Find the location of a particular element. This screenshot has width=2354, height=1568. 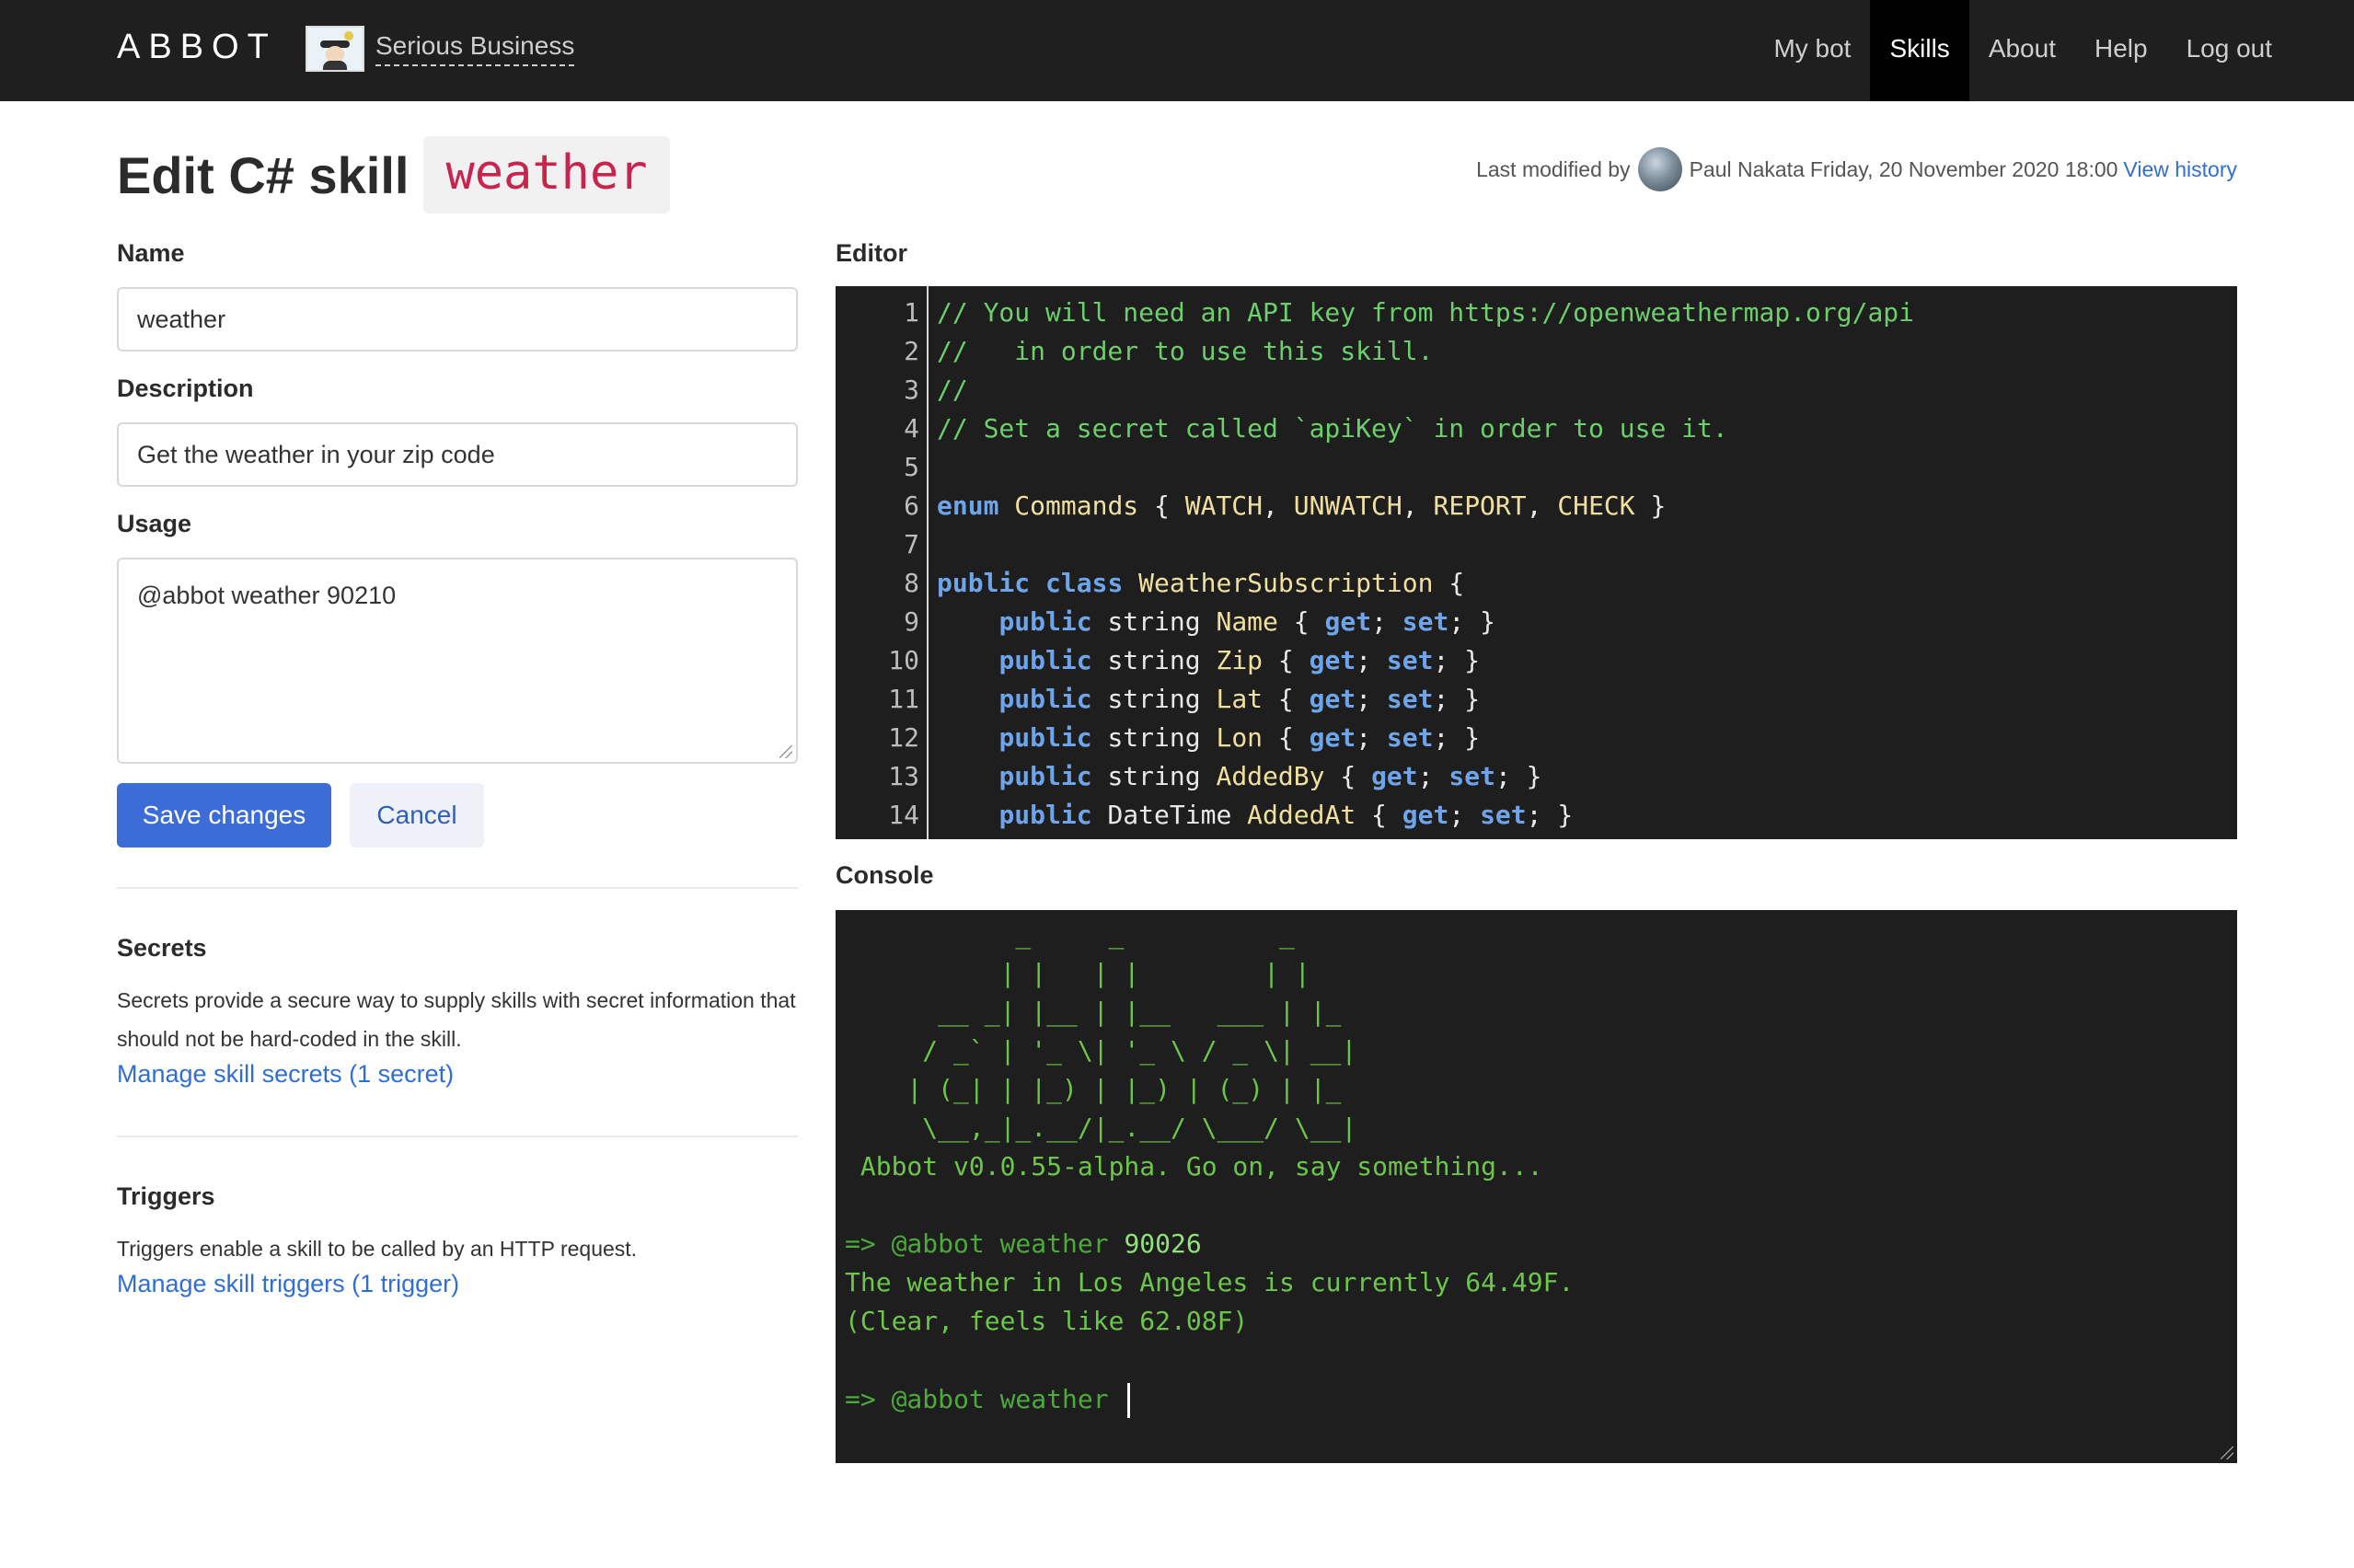

cancel-button: Cancel is located at coordinates (417, 815).